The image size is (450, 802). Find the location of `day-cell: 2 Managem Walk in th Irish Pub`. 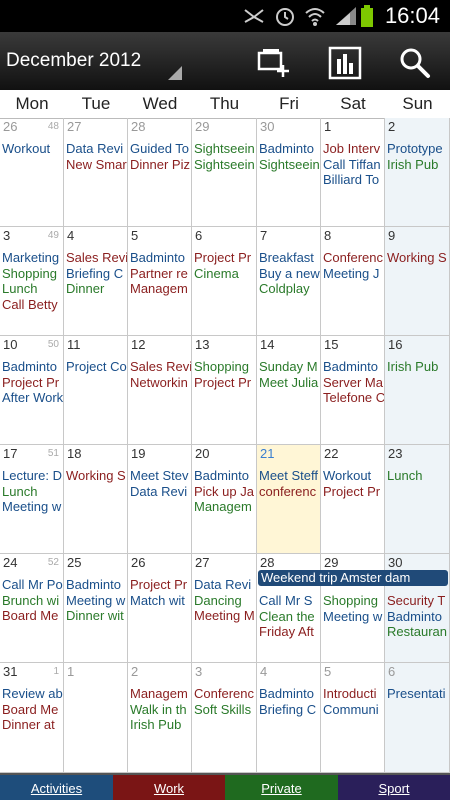

day-cell: 2 Managem Walk in th Irish Pub is located at coordinates (160, 718).